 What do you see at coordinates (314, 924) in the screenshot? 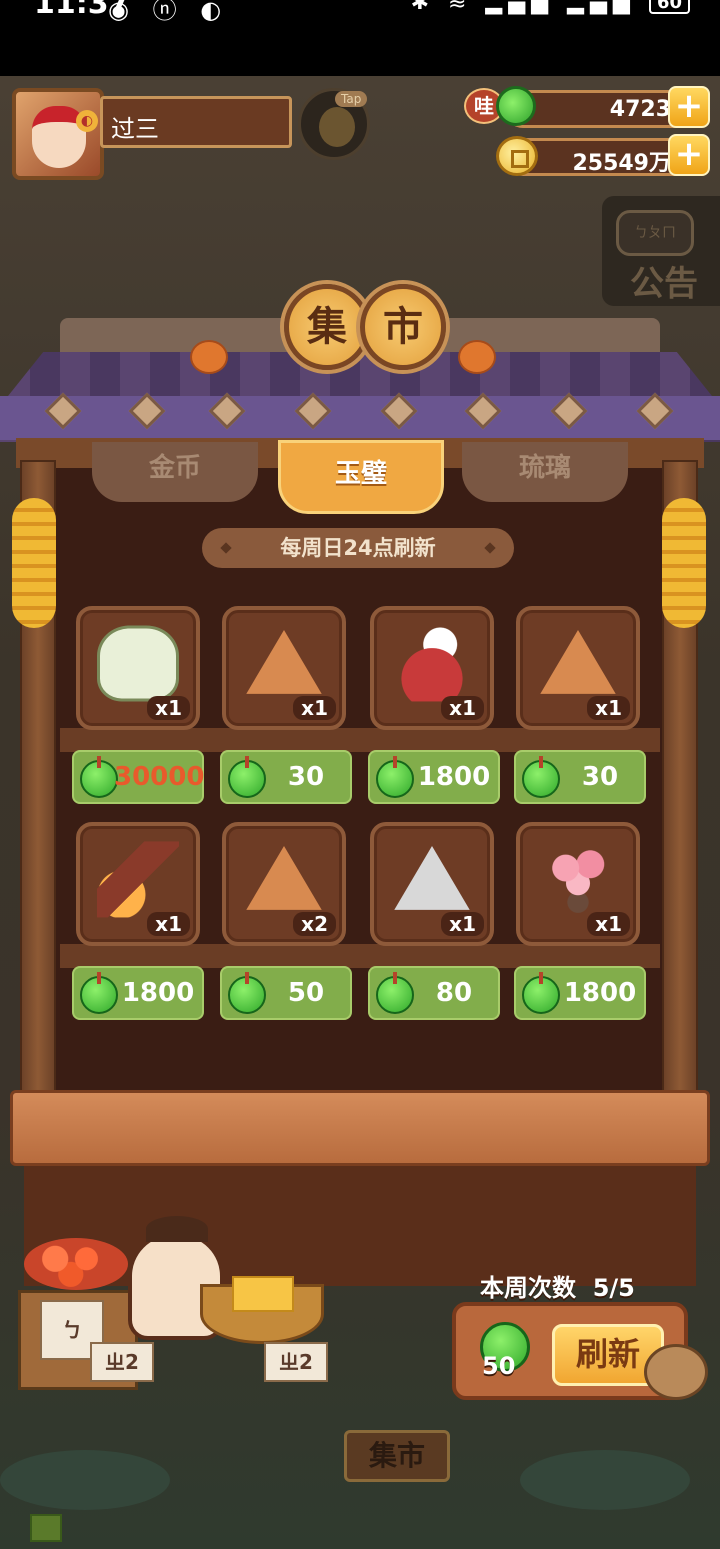
I see `item-qty: x2` at bounding box center [314, 924].